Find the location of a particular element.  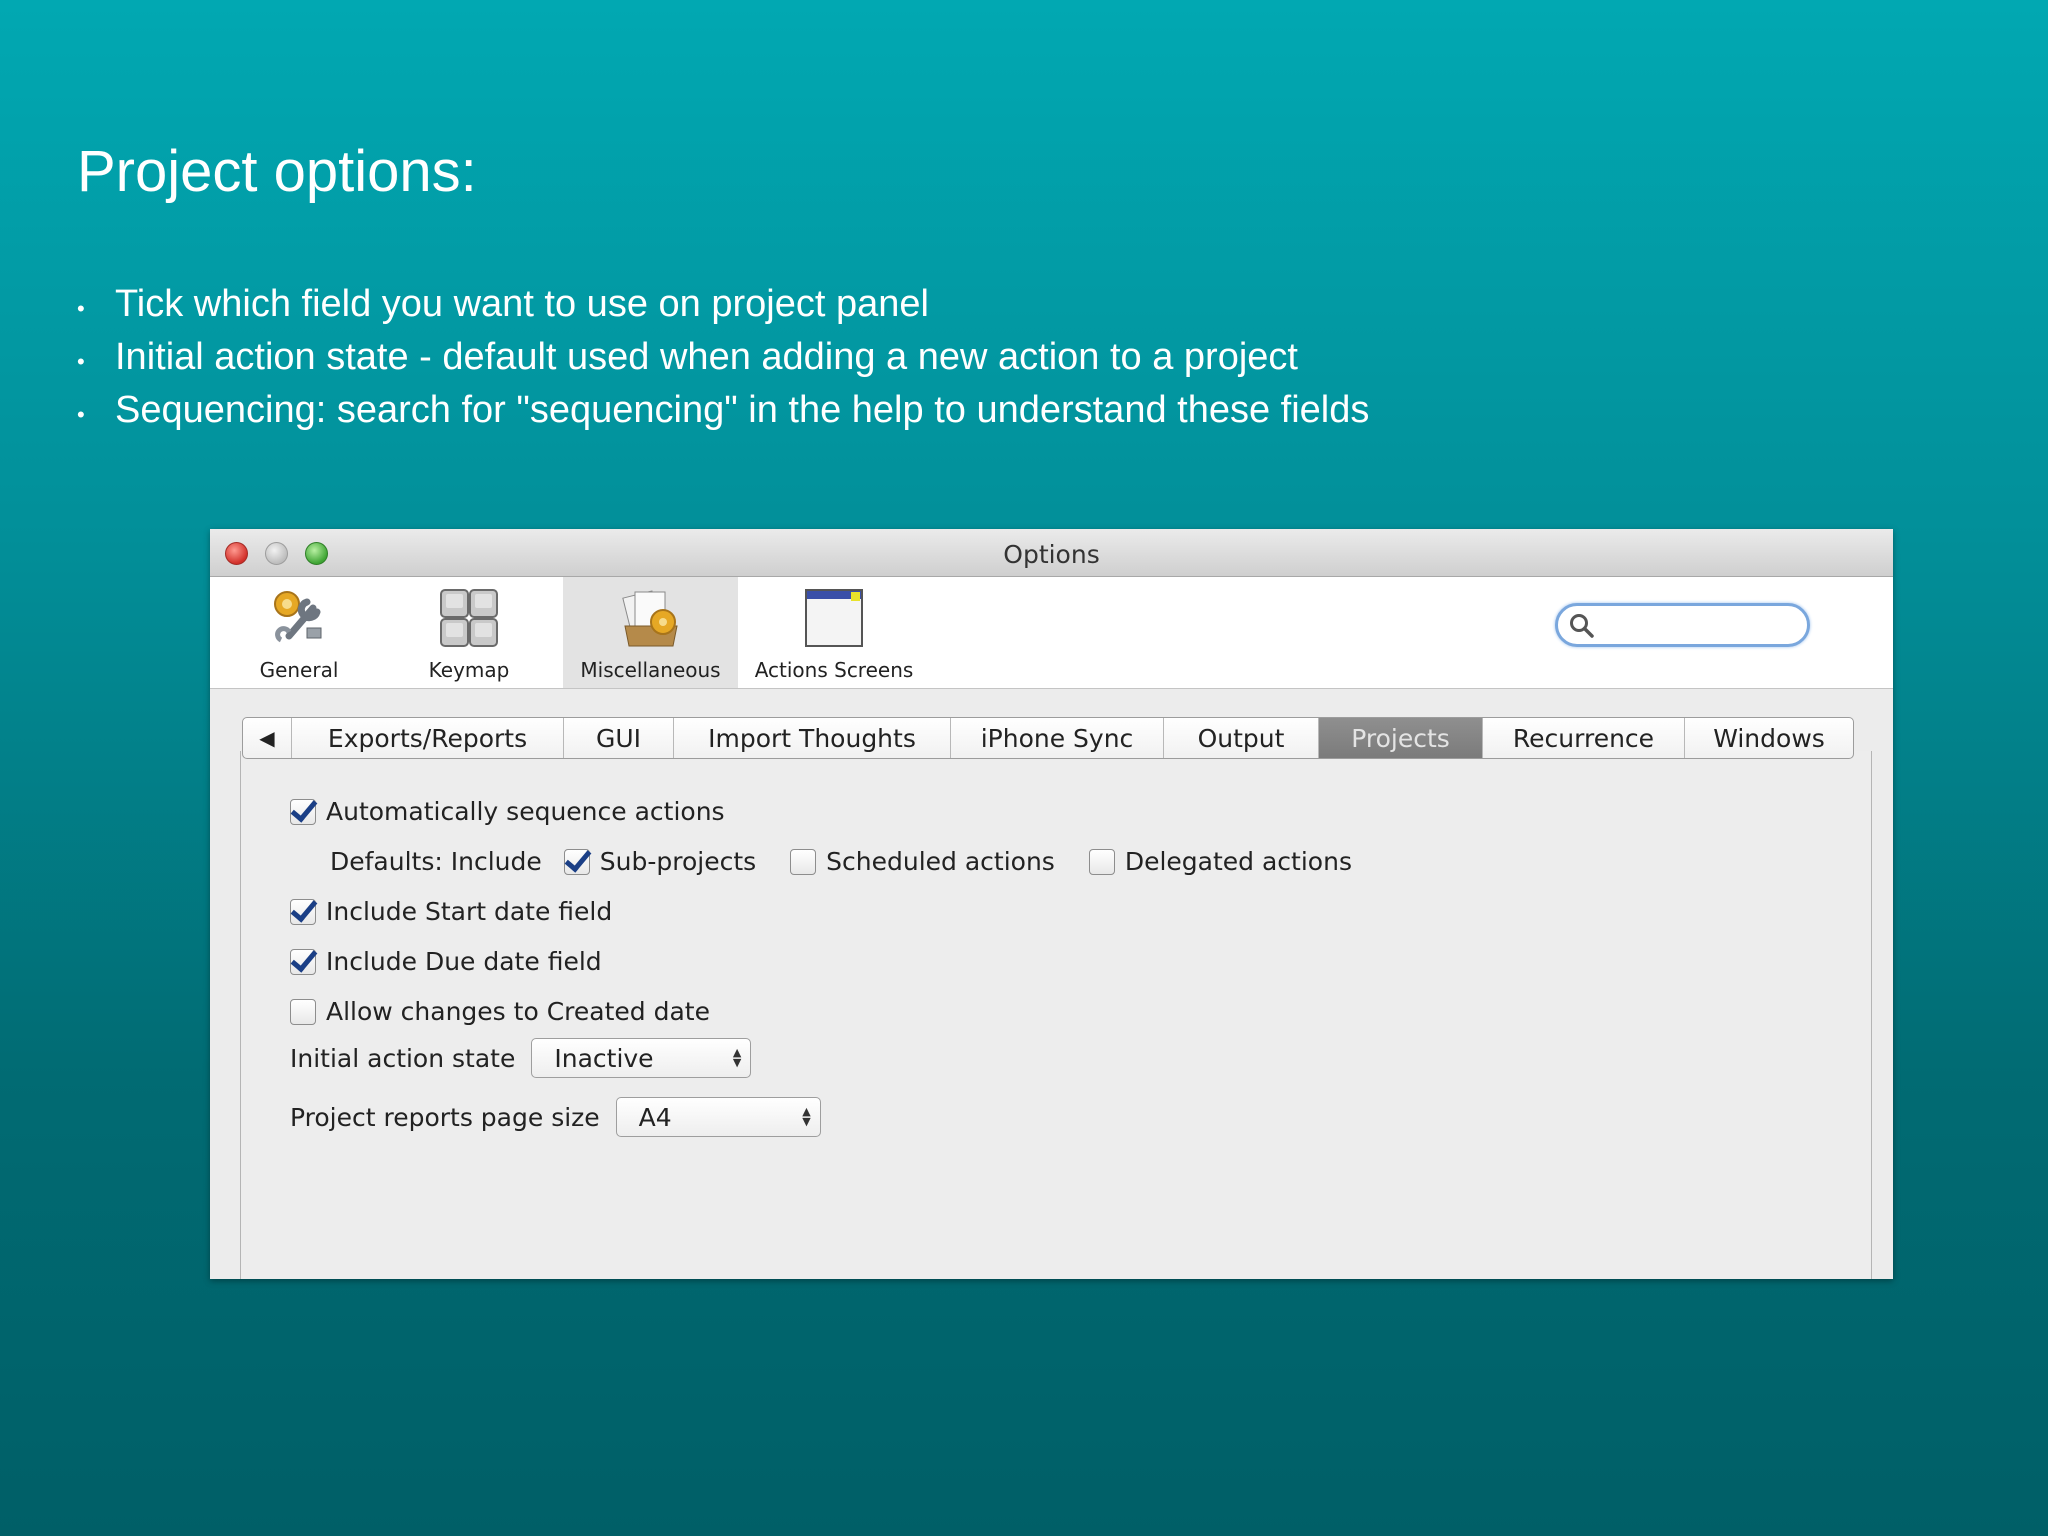

toolbar-general-button: General is located at coordinates (299, 632).